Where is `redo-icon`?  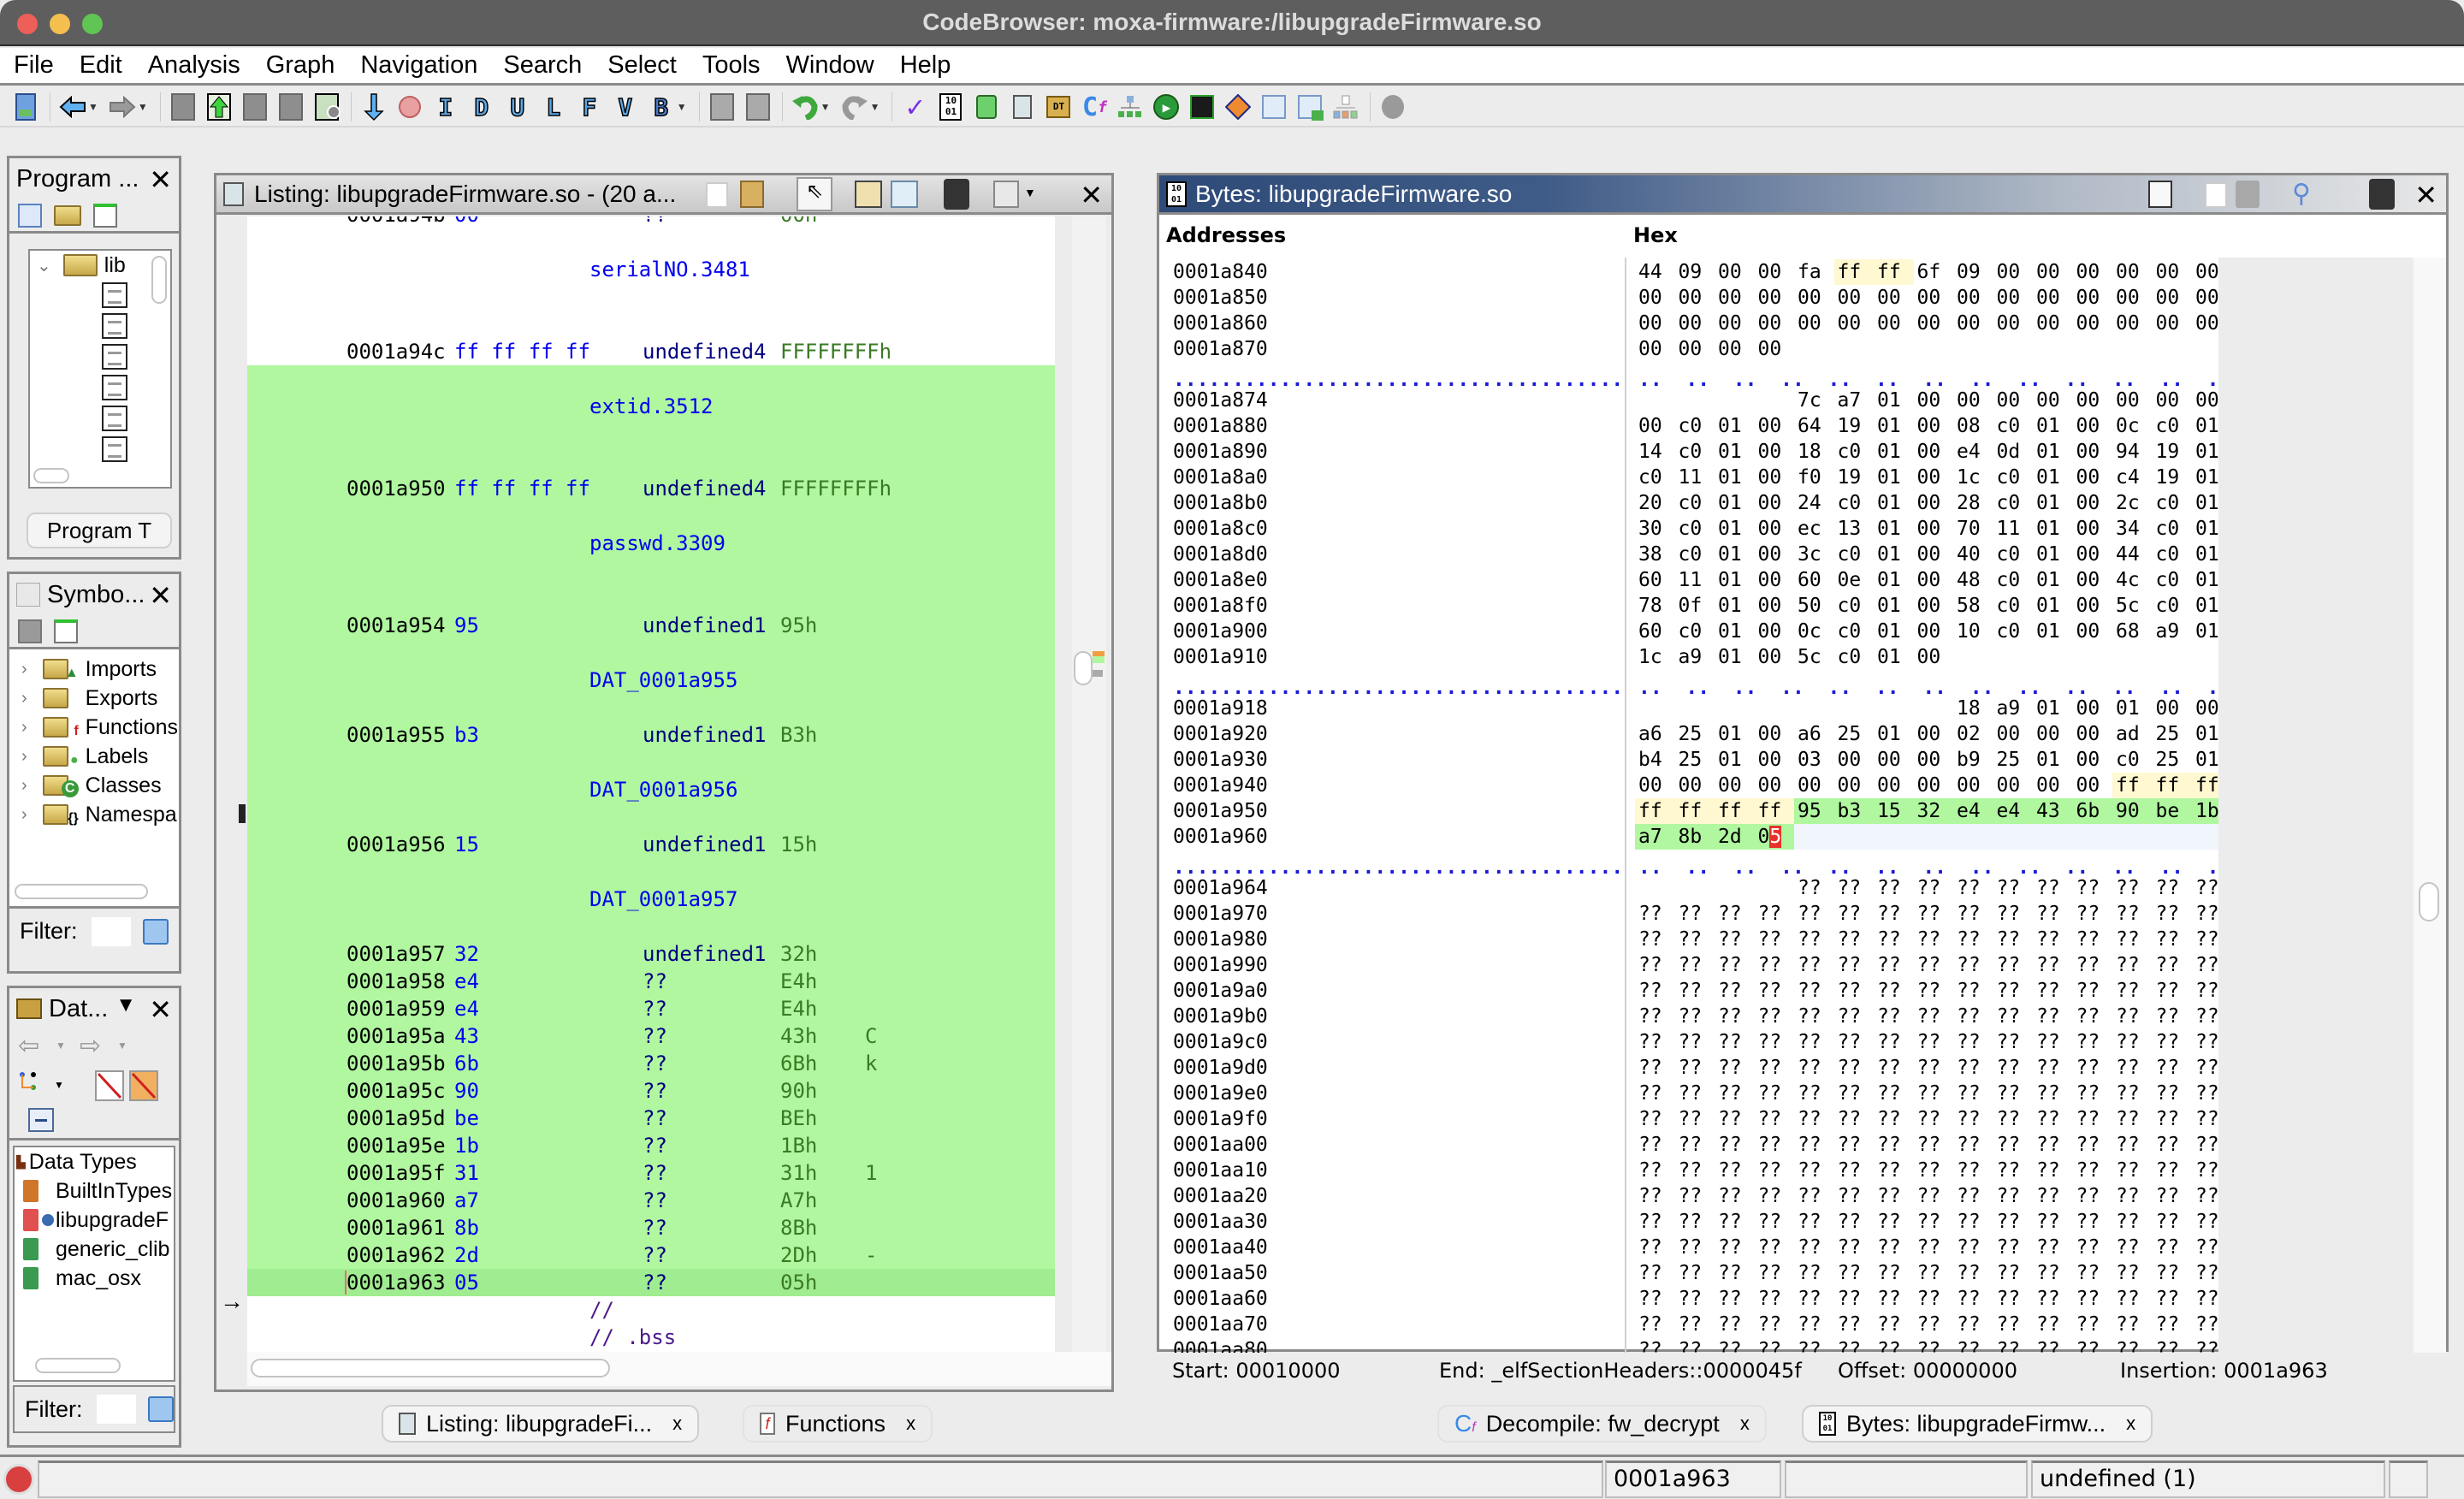 redo-icon is located at coordinates (854, 107).